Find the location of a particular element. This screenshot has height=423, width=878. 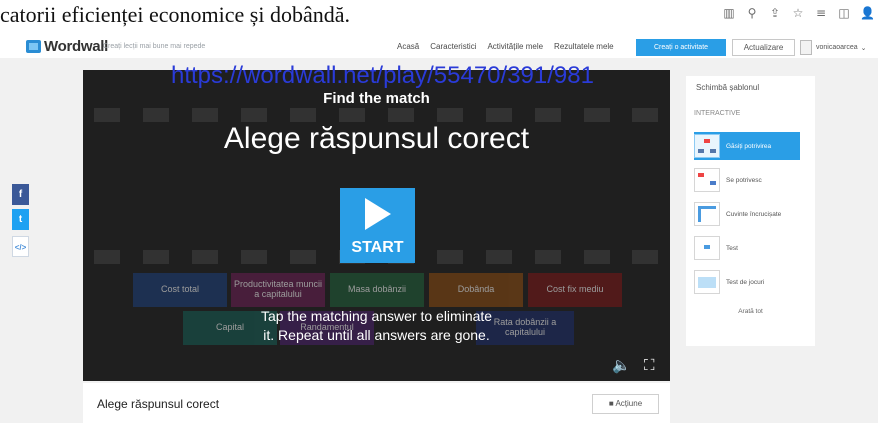

crossword-icon is located at coordinates (707, 214).